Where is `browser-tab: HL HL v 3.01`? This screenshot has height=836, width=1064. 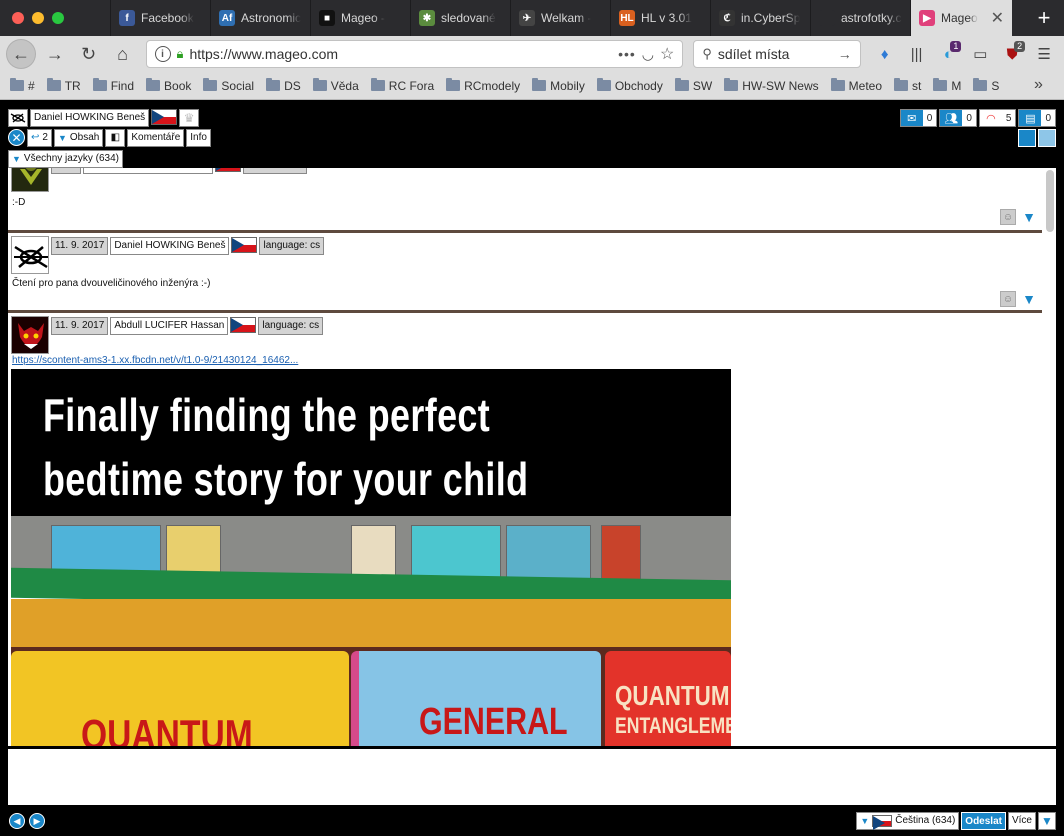
browser-tab: HL HL v 3.01 is located at coordinates (660, 18).